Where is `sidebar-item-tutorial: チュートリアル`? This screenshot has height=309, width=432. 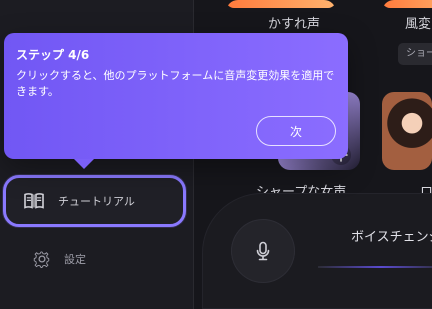
sidebar-item-tutorial: チュートリアル is located at coordinates (94, 201).